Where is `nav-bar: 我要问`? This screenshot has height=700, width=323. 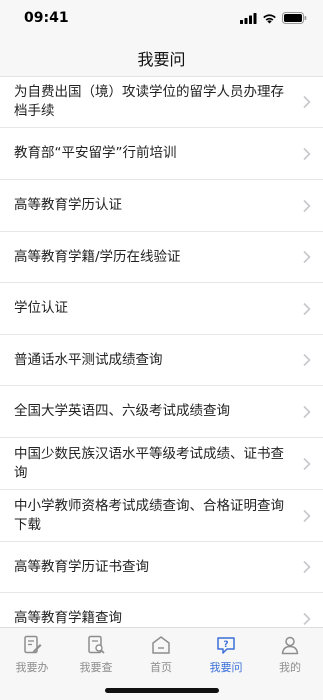 nav-bar: 我要问 is located at coordinates (161, 57).